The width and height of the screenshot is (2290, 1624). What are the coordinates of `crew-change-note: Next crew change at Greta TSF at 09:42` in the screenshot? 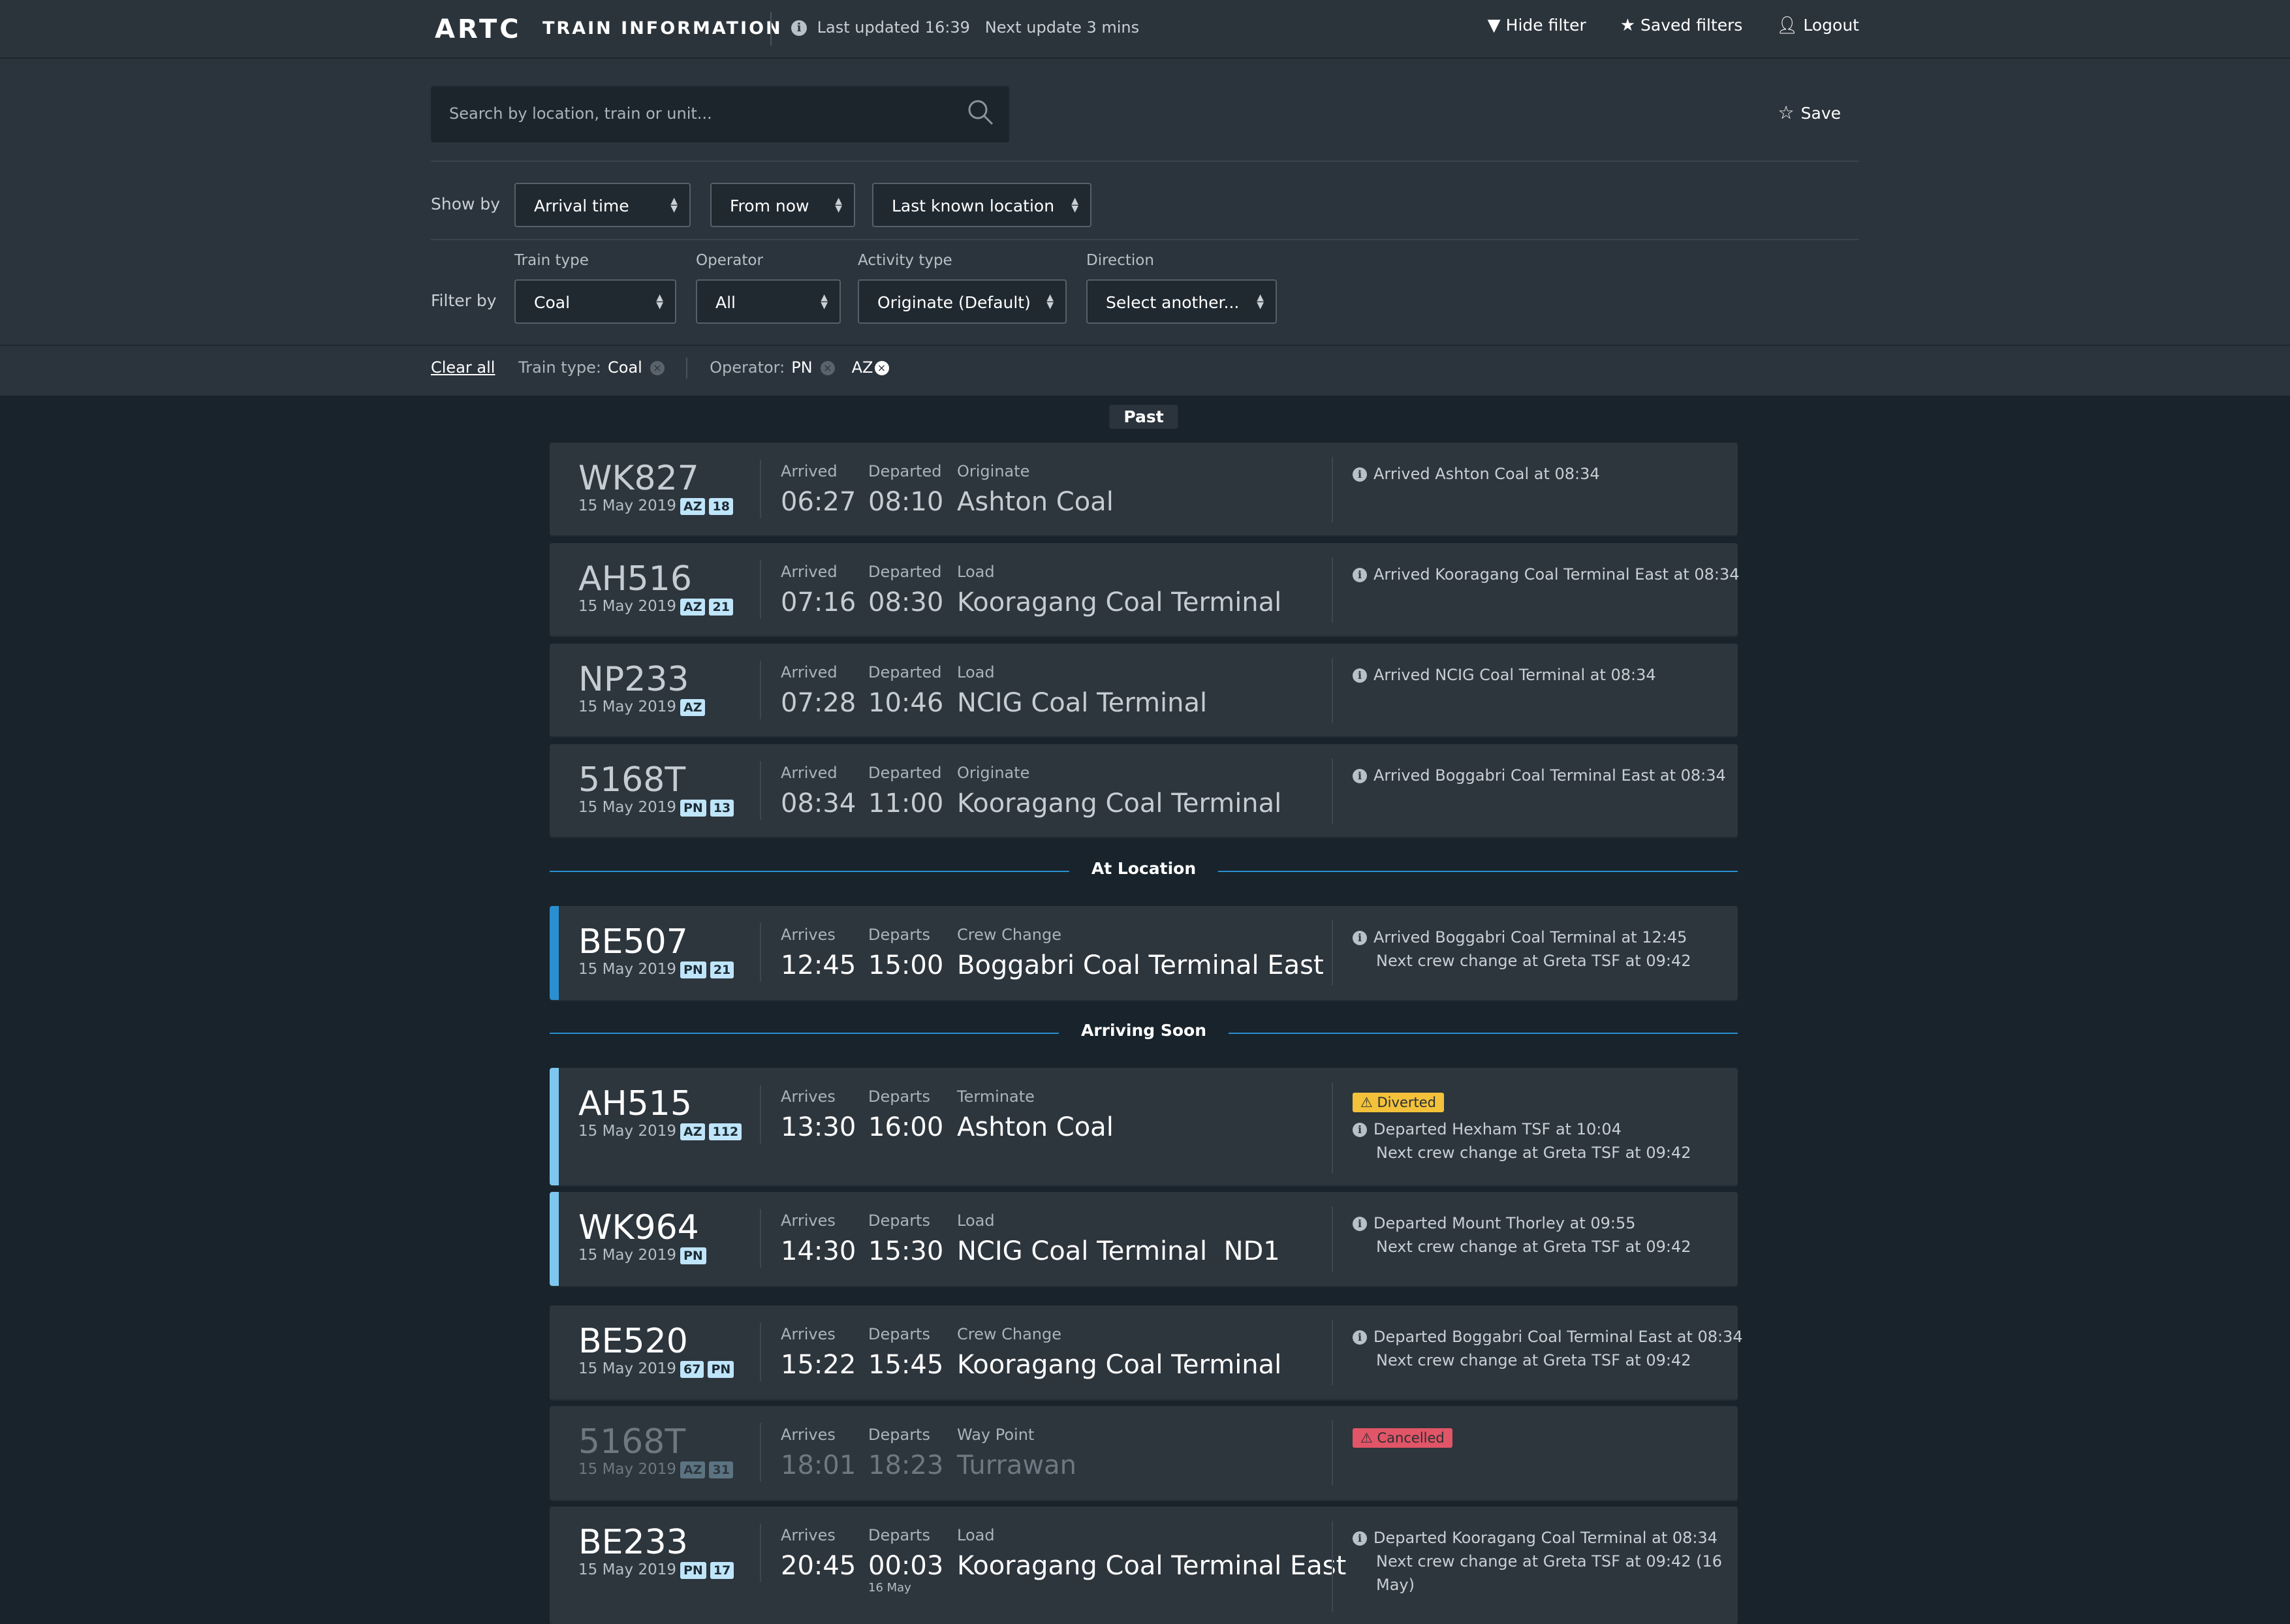 It's located at (1533, 1153).